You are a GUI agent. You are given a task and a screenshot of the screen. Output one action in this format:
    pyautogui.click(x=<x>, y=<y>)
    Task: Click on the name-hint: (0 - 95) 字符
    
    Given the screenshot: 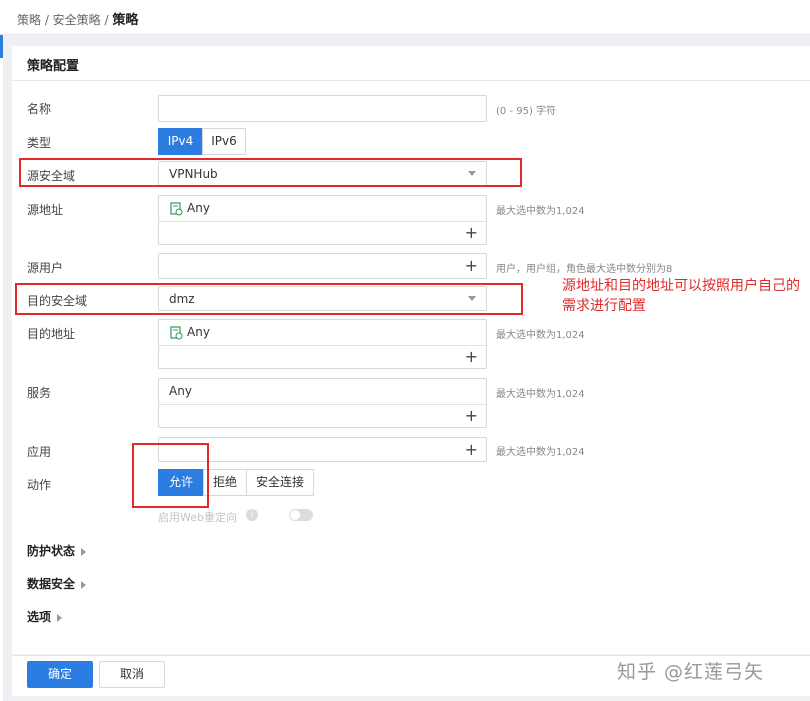 What is the action you would take?
    pyautogui.click(x=526, y=111)
    